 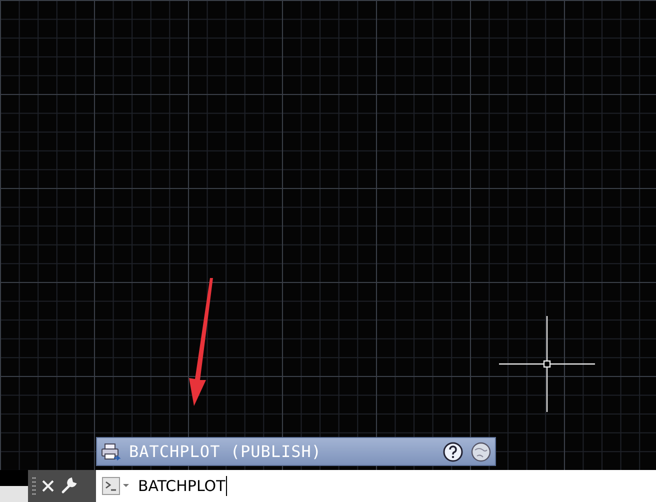 What do you see at coordinates (183, 486) in the screenshot?
I see `command-text: BATCHPLOT` at bounding box center [183, 486].